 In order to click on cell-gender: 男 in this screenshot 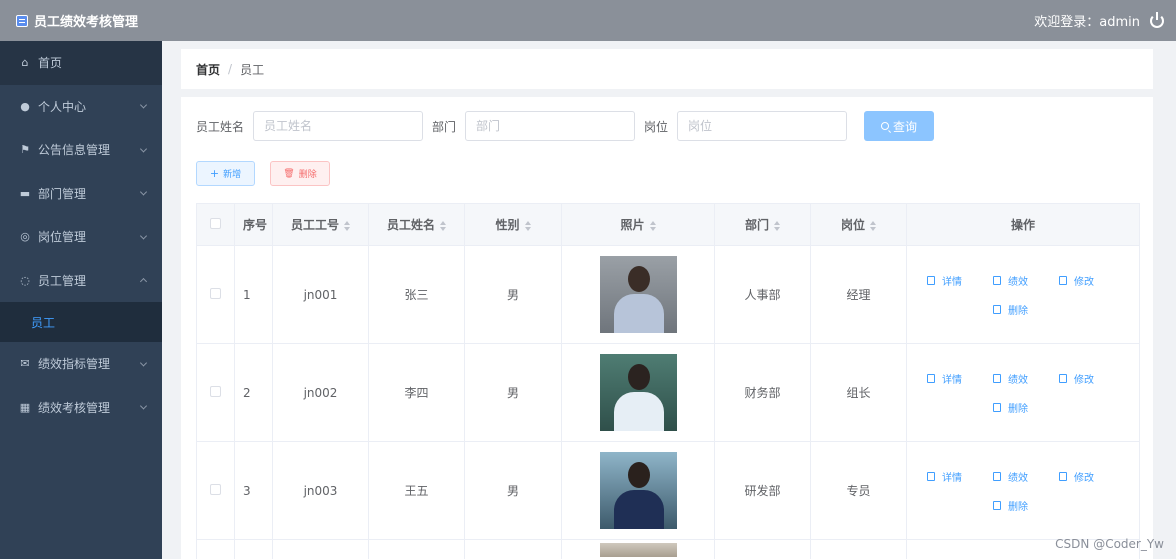, I will do `click(513, 392)`.